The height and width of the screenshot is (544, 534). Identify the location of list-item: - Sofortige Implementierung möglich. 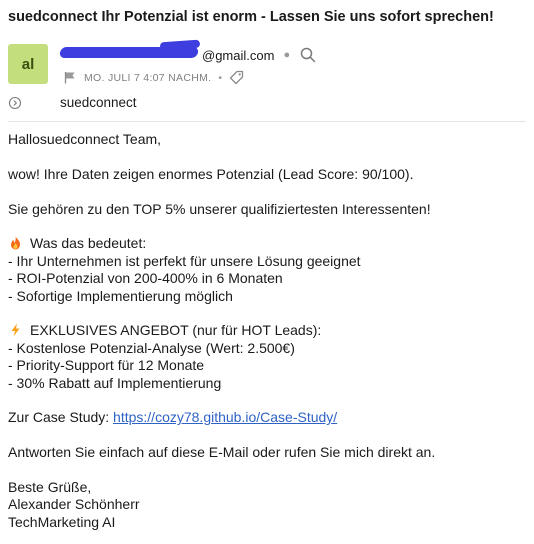
(120, 295).